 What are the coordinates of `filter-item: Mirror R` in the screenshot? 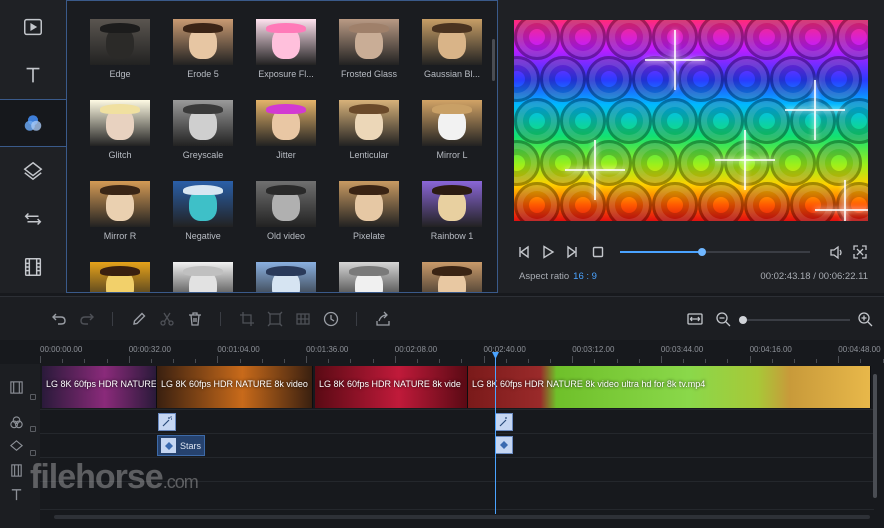 It's located at (120, 203).